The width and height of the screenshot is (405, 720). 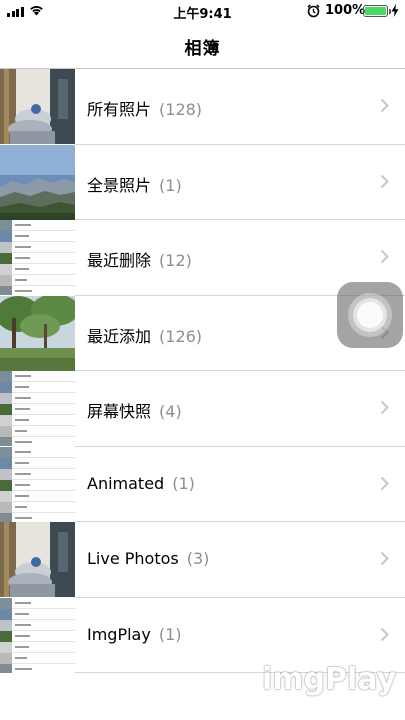 I want to click on album-title: 所有照片 (128), so click(x=144, y=108).